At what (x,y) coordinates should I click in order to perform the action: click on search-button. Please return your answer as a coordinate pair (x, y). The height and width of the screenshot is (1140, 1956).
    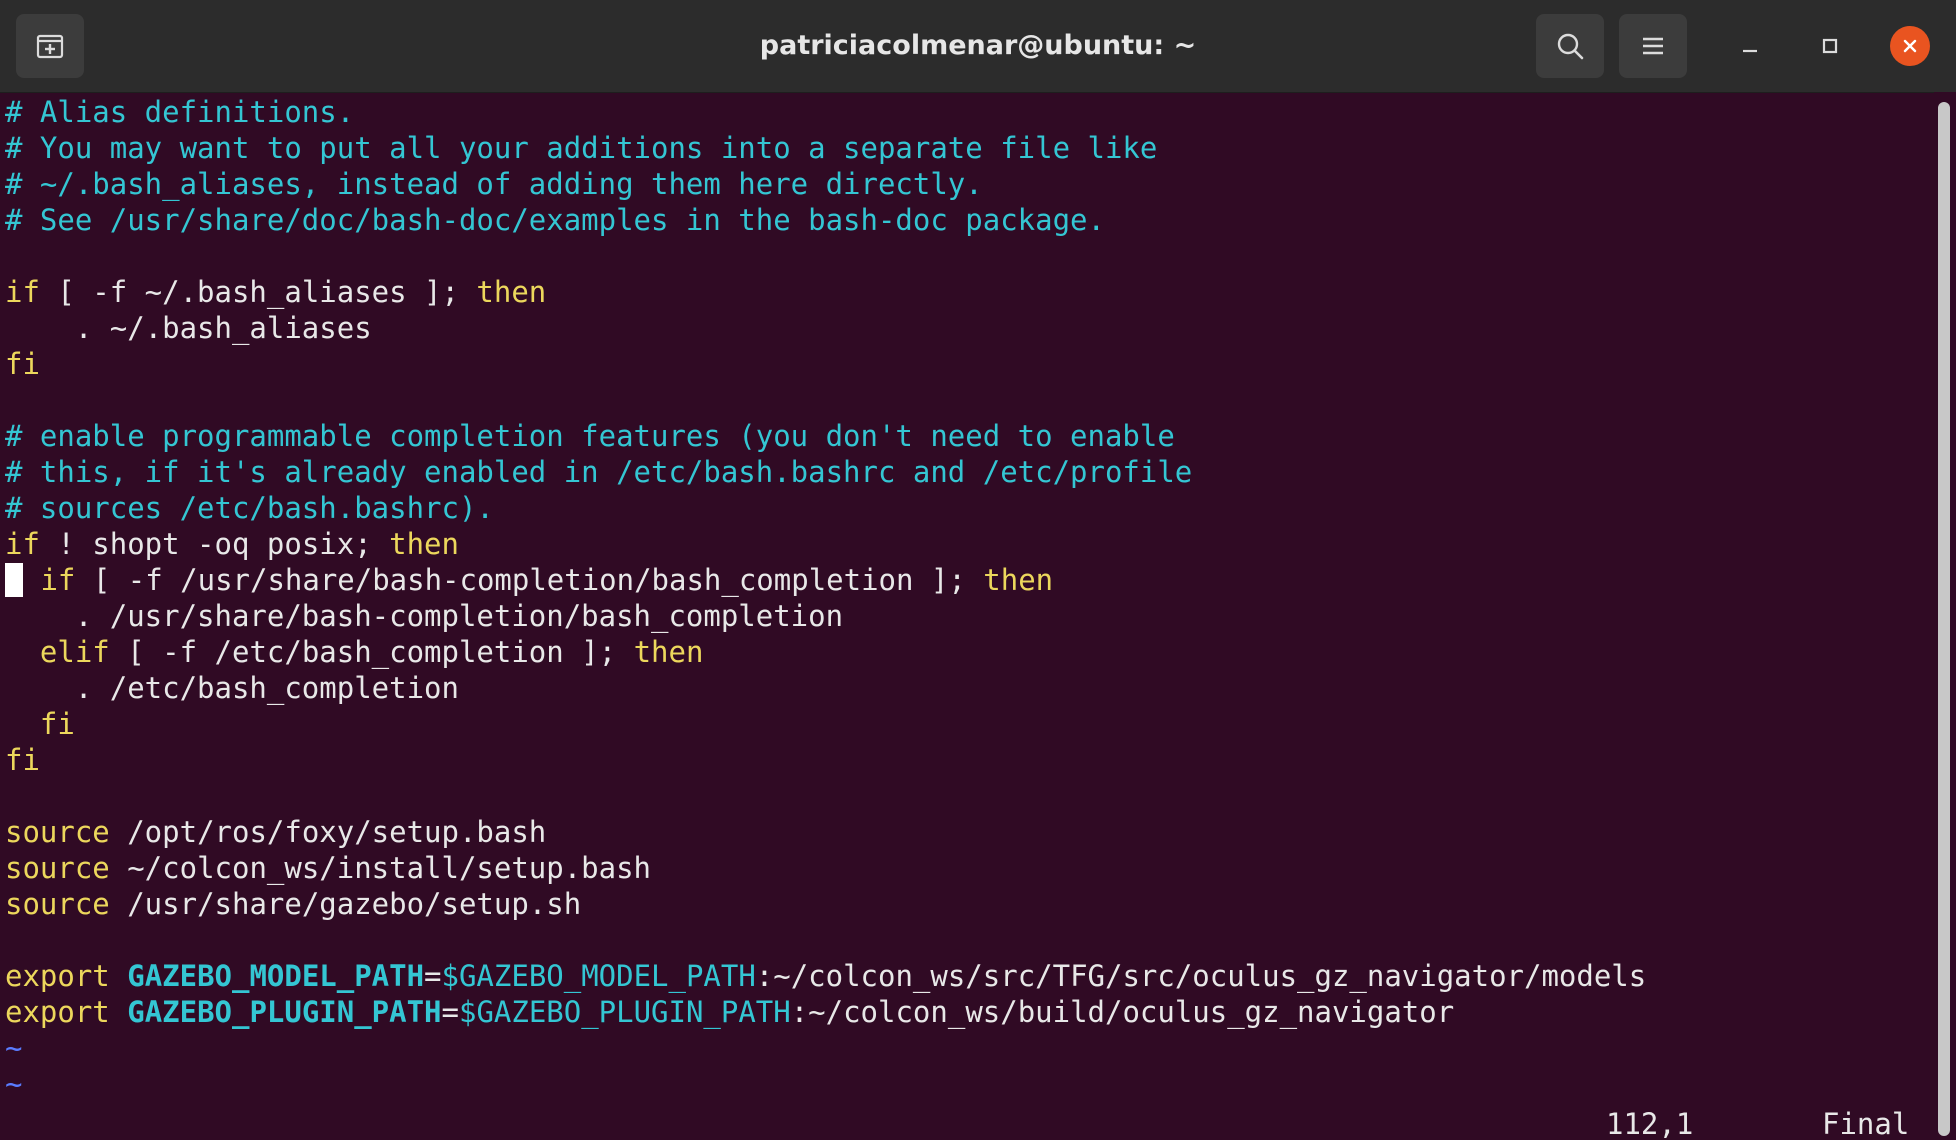
    Looking at the image, I should click on (1570, 46).